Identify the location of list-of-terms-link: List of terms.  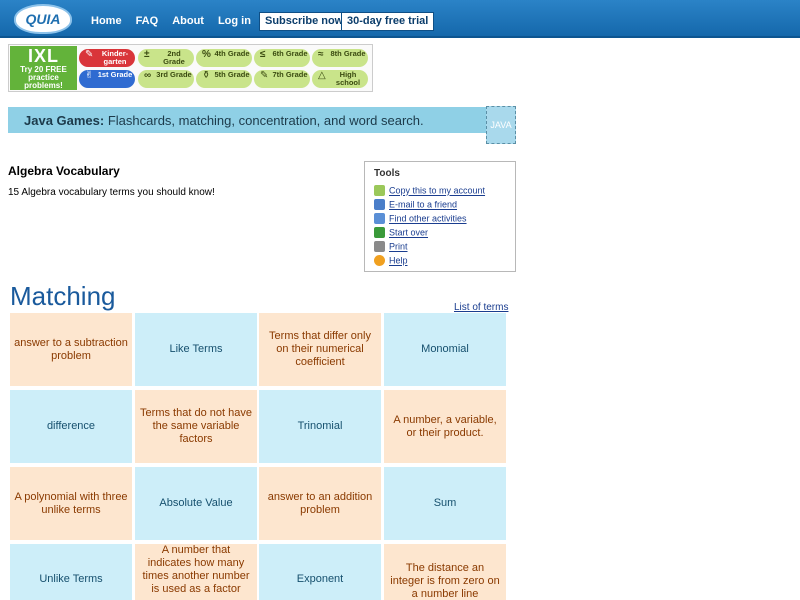
(481, 307).